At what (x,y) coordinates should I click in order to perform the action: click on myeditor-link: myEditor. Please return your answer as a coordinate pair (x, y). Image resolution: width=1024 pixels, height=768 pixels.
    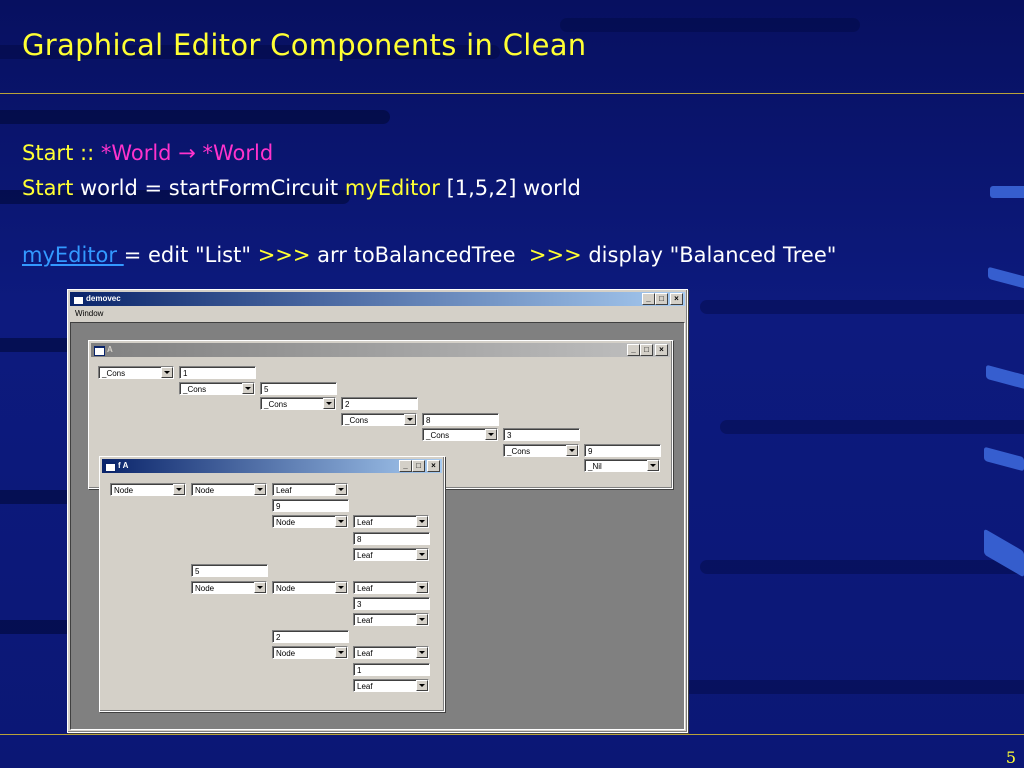
    Looking at the image, I should click on (73, 255).